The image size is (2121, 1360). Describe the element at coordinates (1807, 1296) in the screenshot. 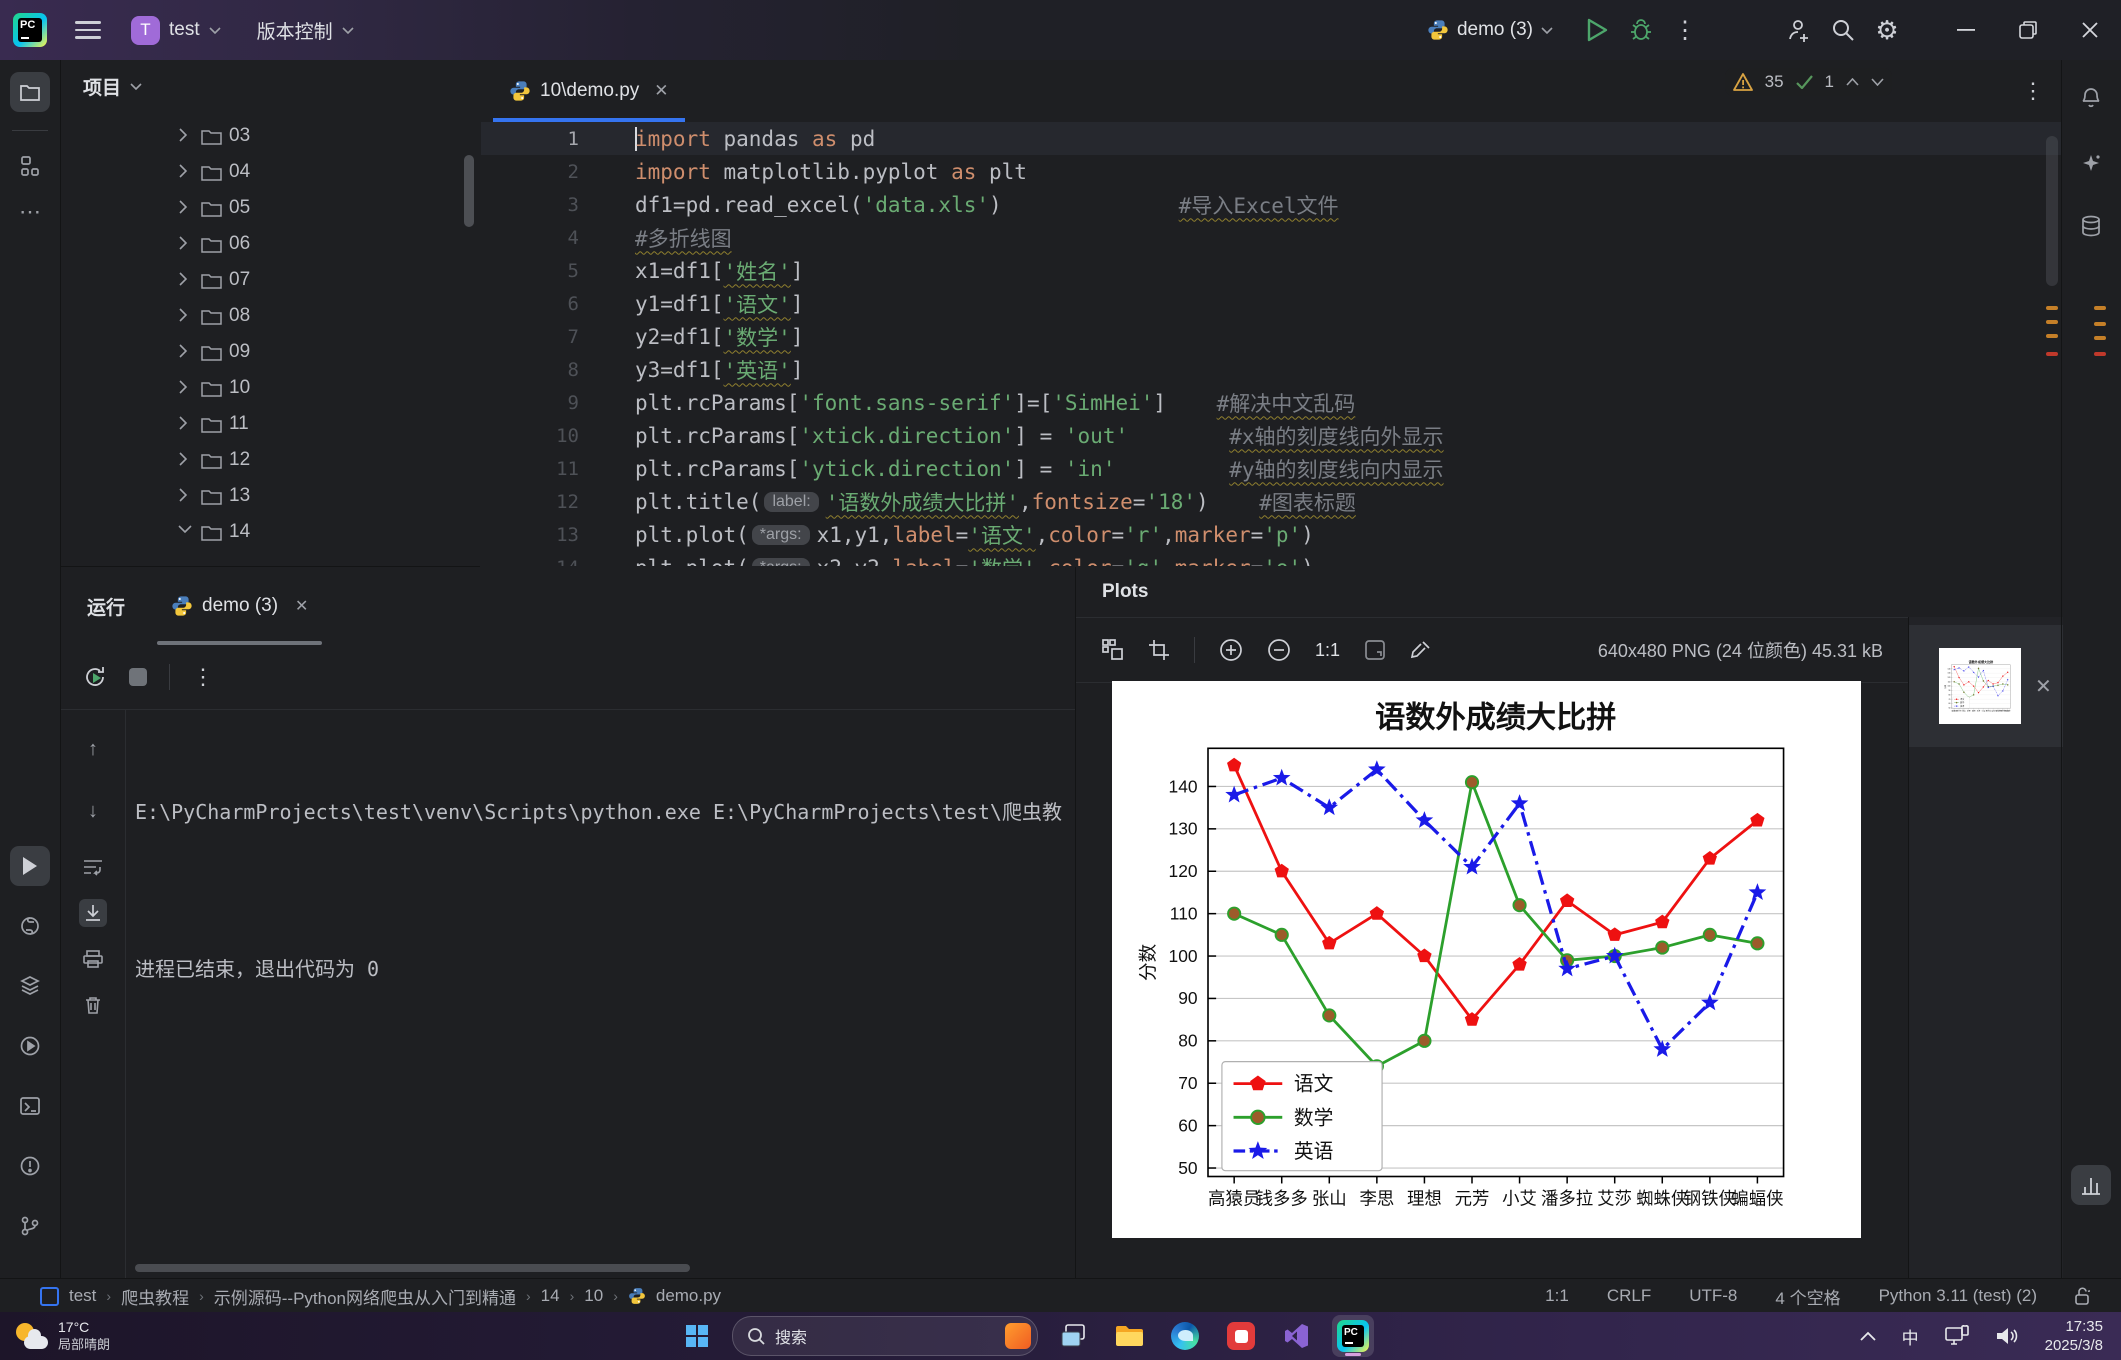

I see `indent-style: 4 个空格` at that location.